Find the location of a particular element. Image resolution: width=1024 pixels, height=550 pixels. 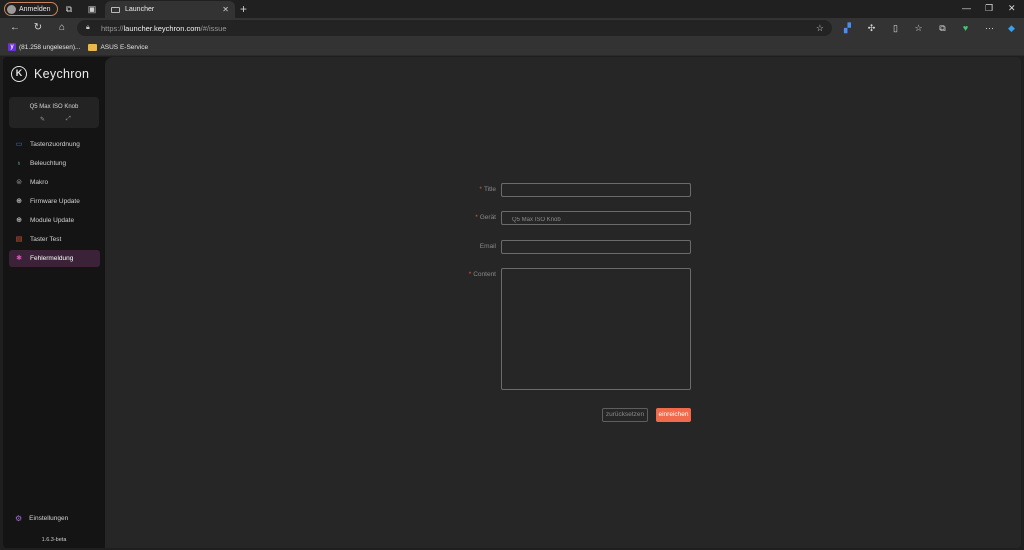

back-icon: ← is located at coordinates (15, 28).